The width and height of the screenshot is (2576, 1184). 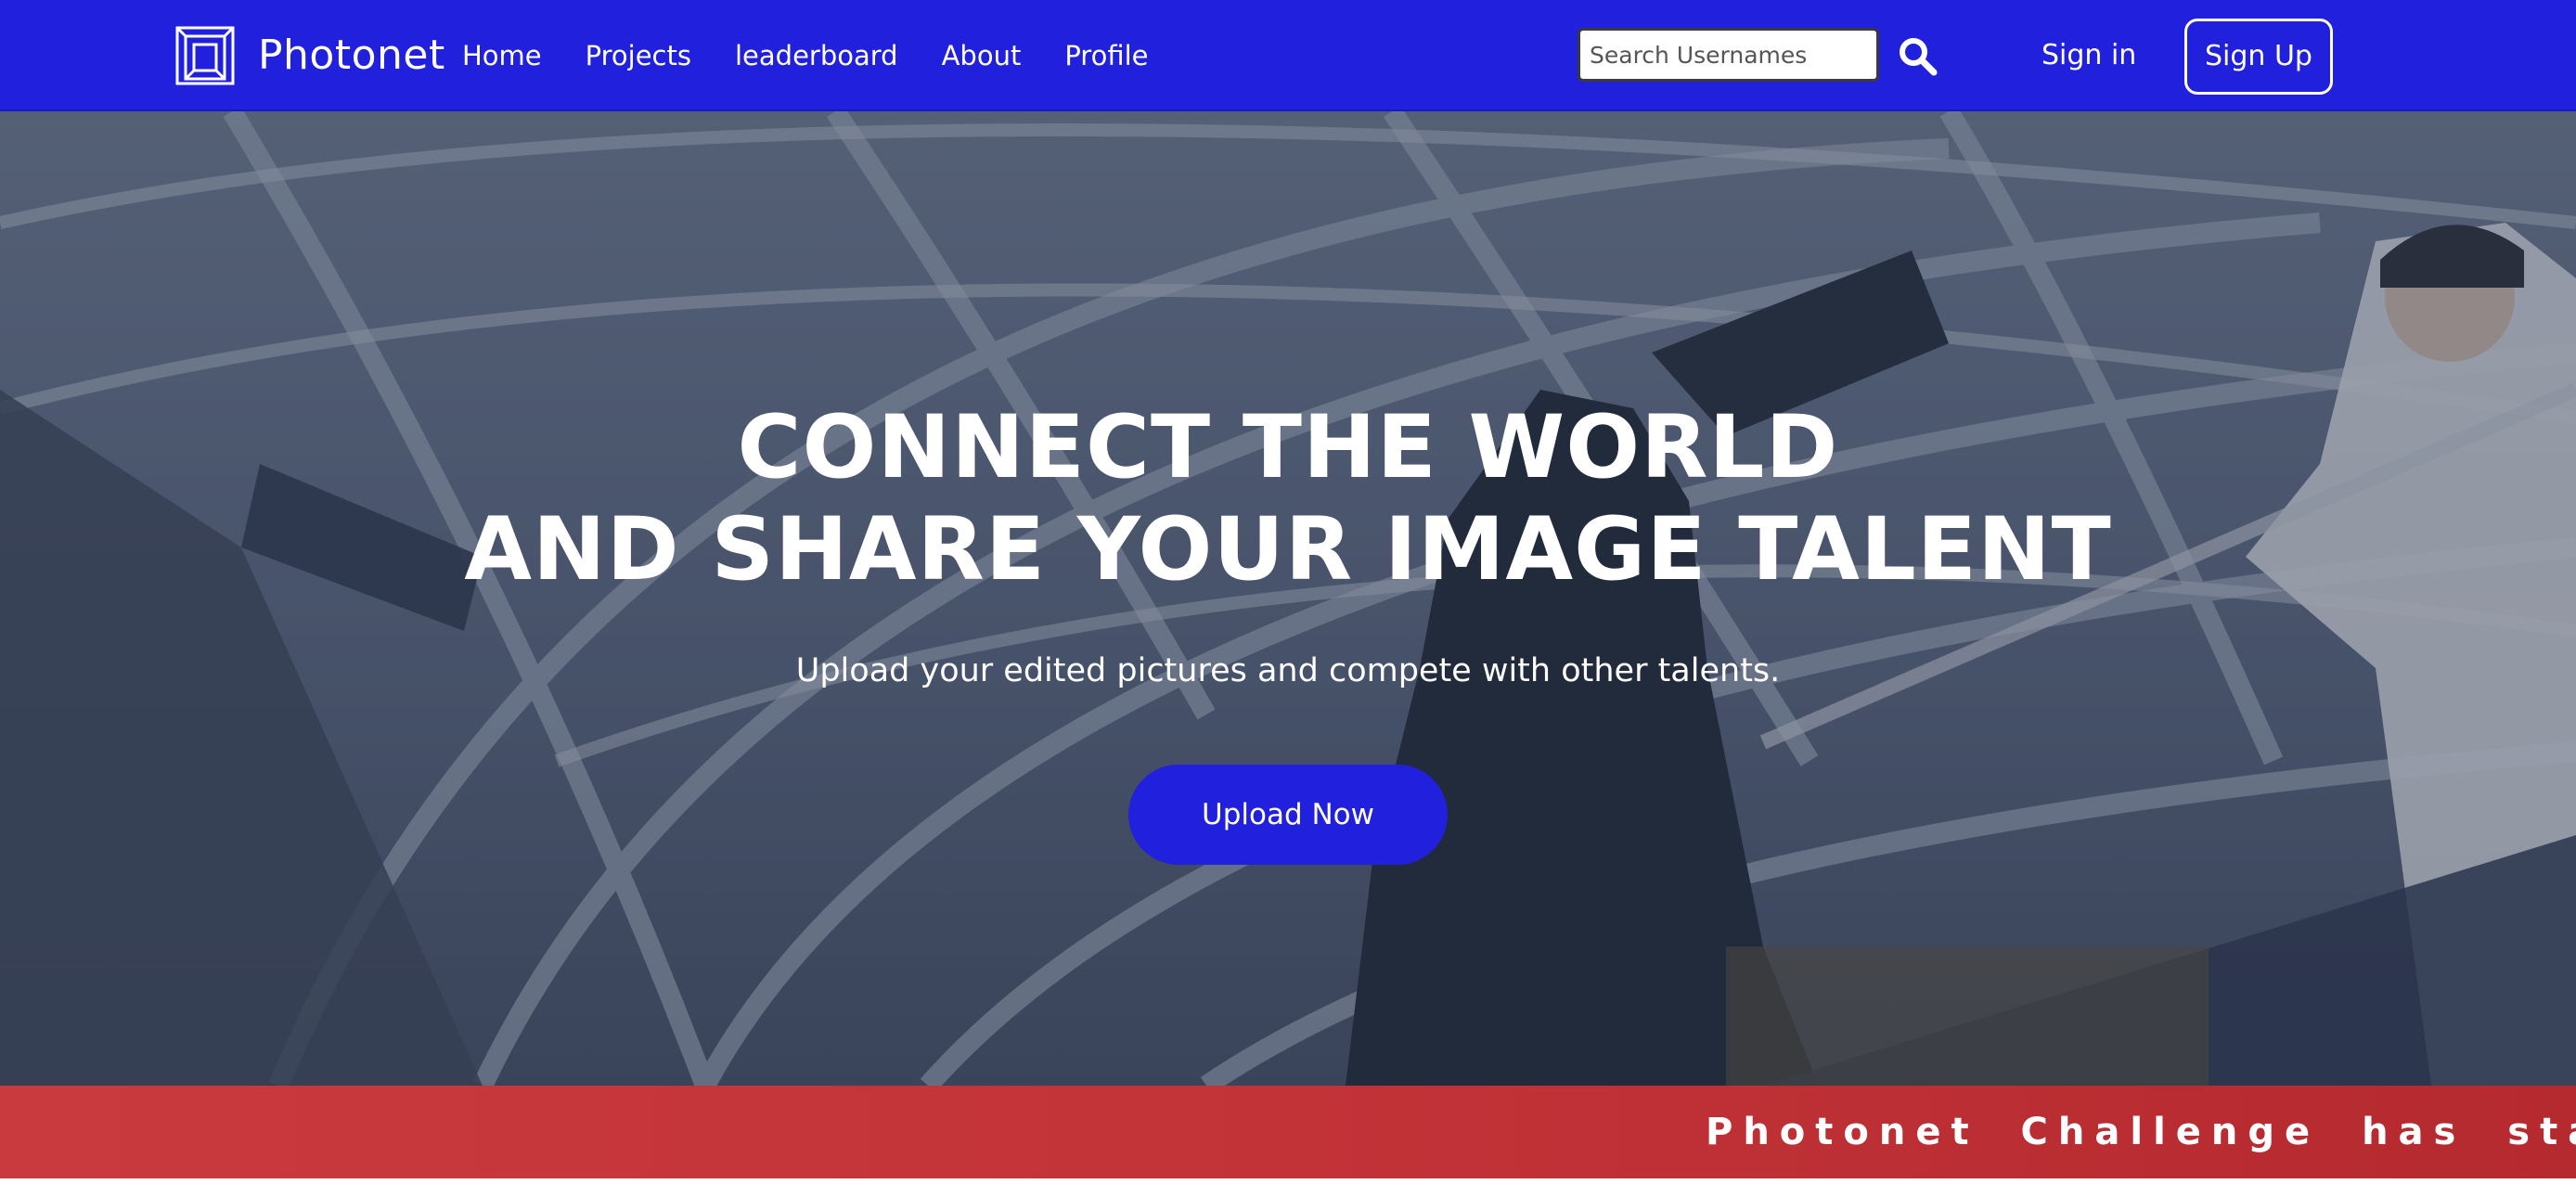 What do you see at coordinates (1728, 55) in the screenshot?
I see `search-usernames-input` at bounding box center [1728, 55].